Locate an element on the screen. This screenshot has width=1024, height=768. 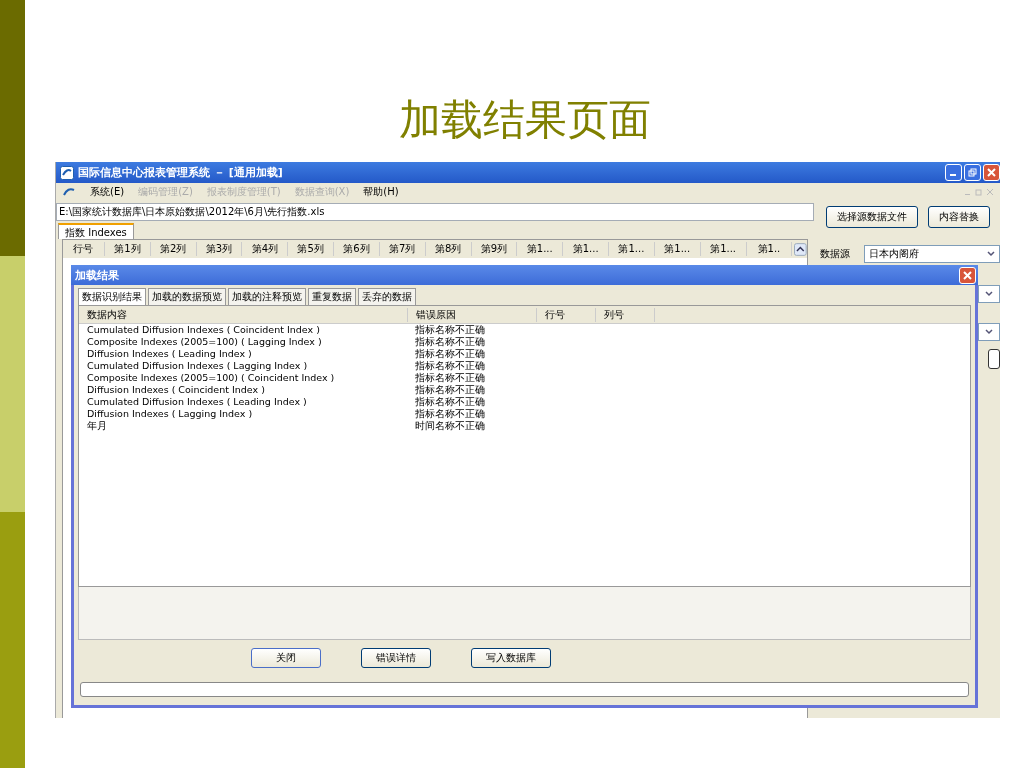
dialog-tab: 丢弃的数据 is located at coordinates (387, 296).